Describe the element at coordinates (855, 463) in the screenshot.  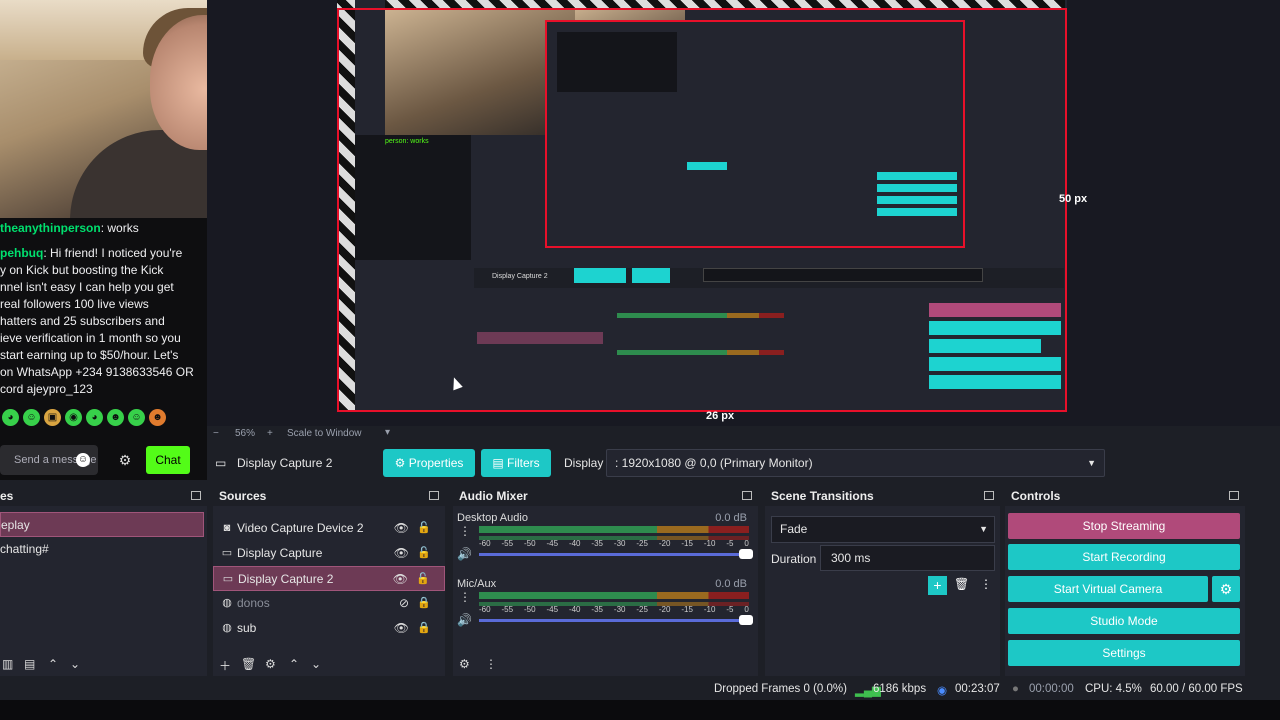
I see `display-select: : 1920x1080 @ 0,0 (Primary Monitor) ▼` at that location.